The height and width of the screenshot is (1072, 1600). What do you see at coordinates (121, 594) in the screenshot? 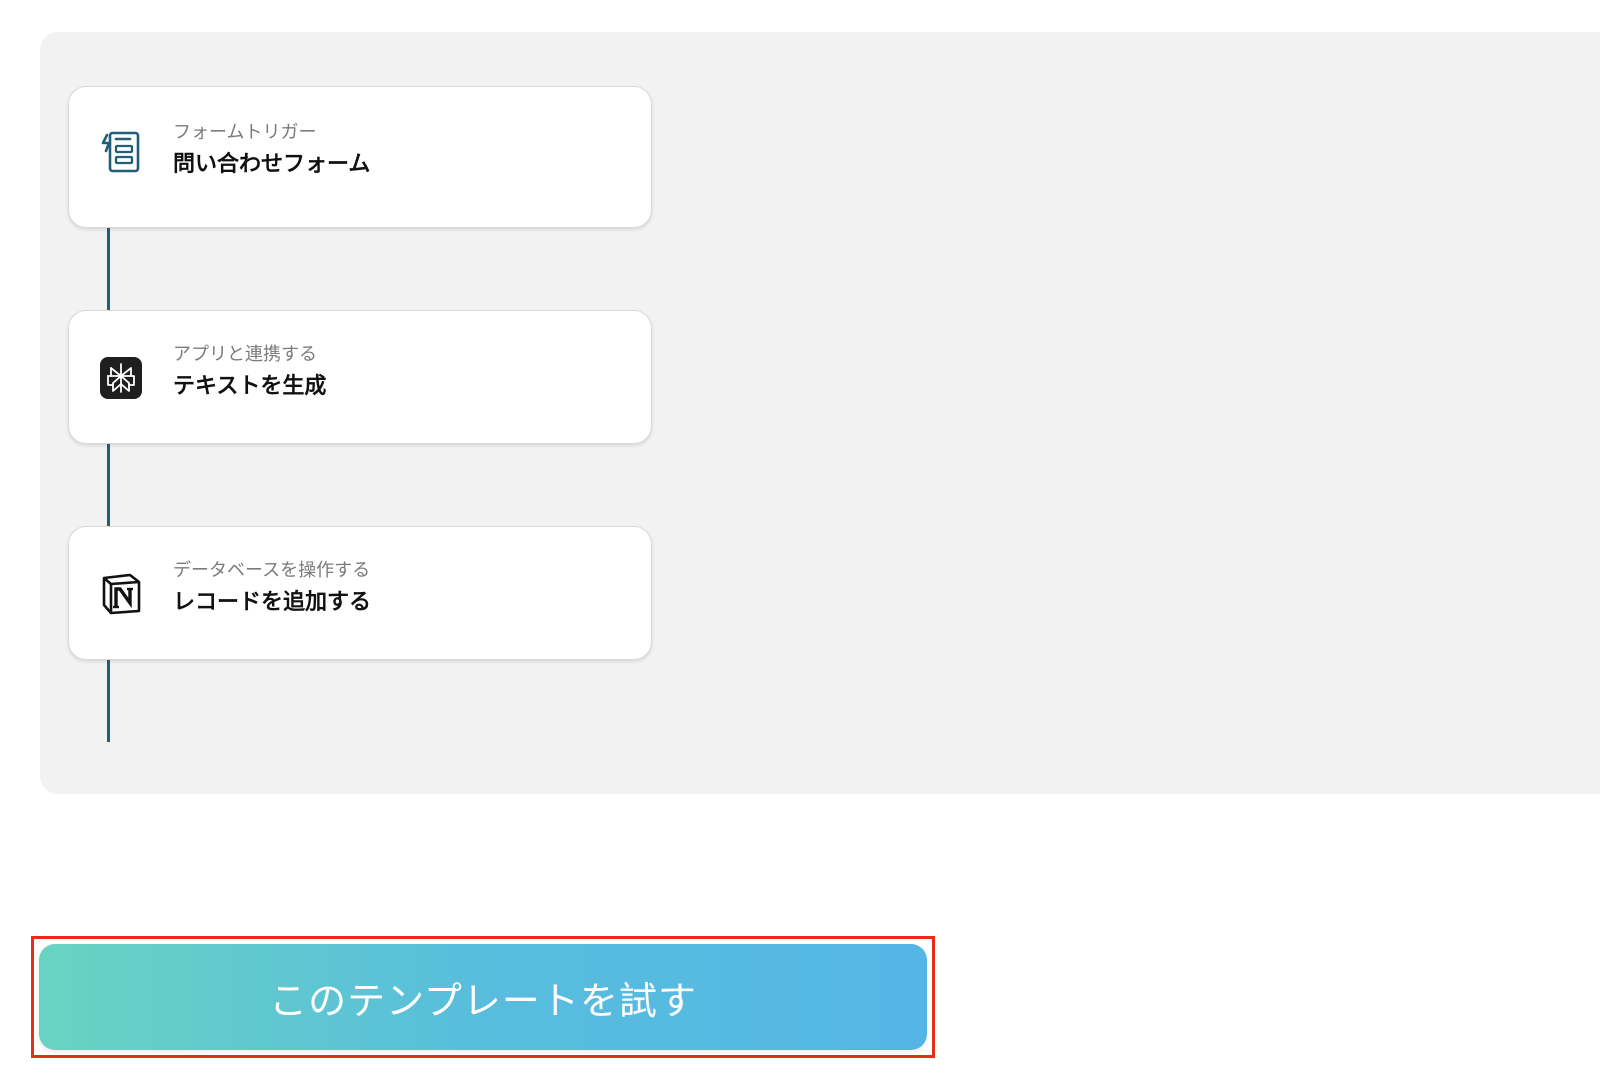
I see `notion-icon` at bounding box center [121, 594].